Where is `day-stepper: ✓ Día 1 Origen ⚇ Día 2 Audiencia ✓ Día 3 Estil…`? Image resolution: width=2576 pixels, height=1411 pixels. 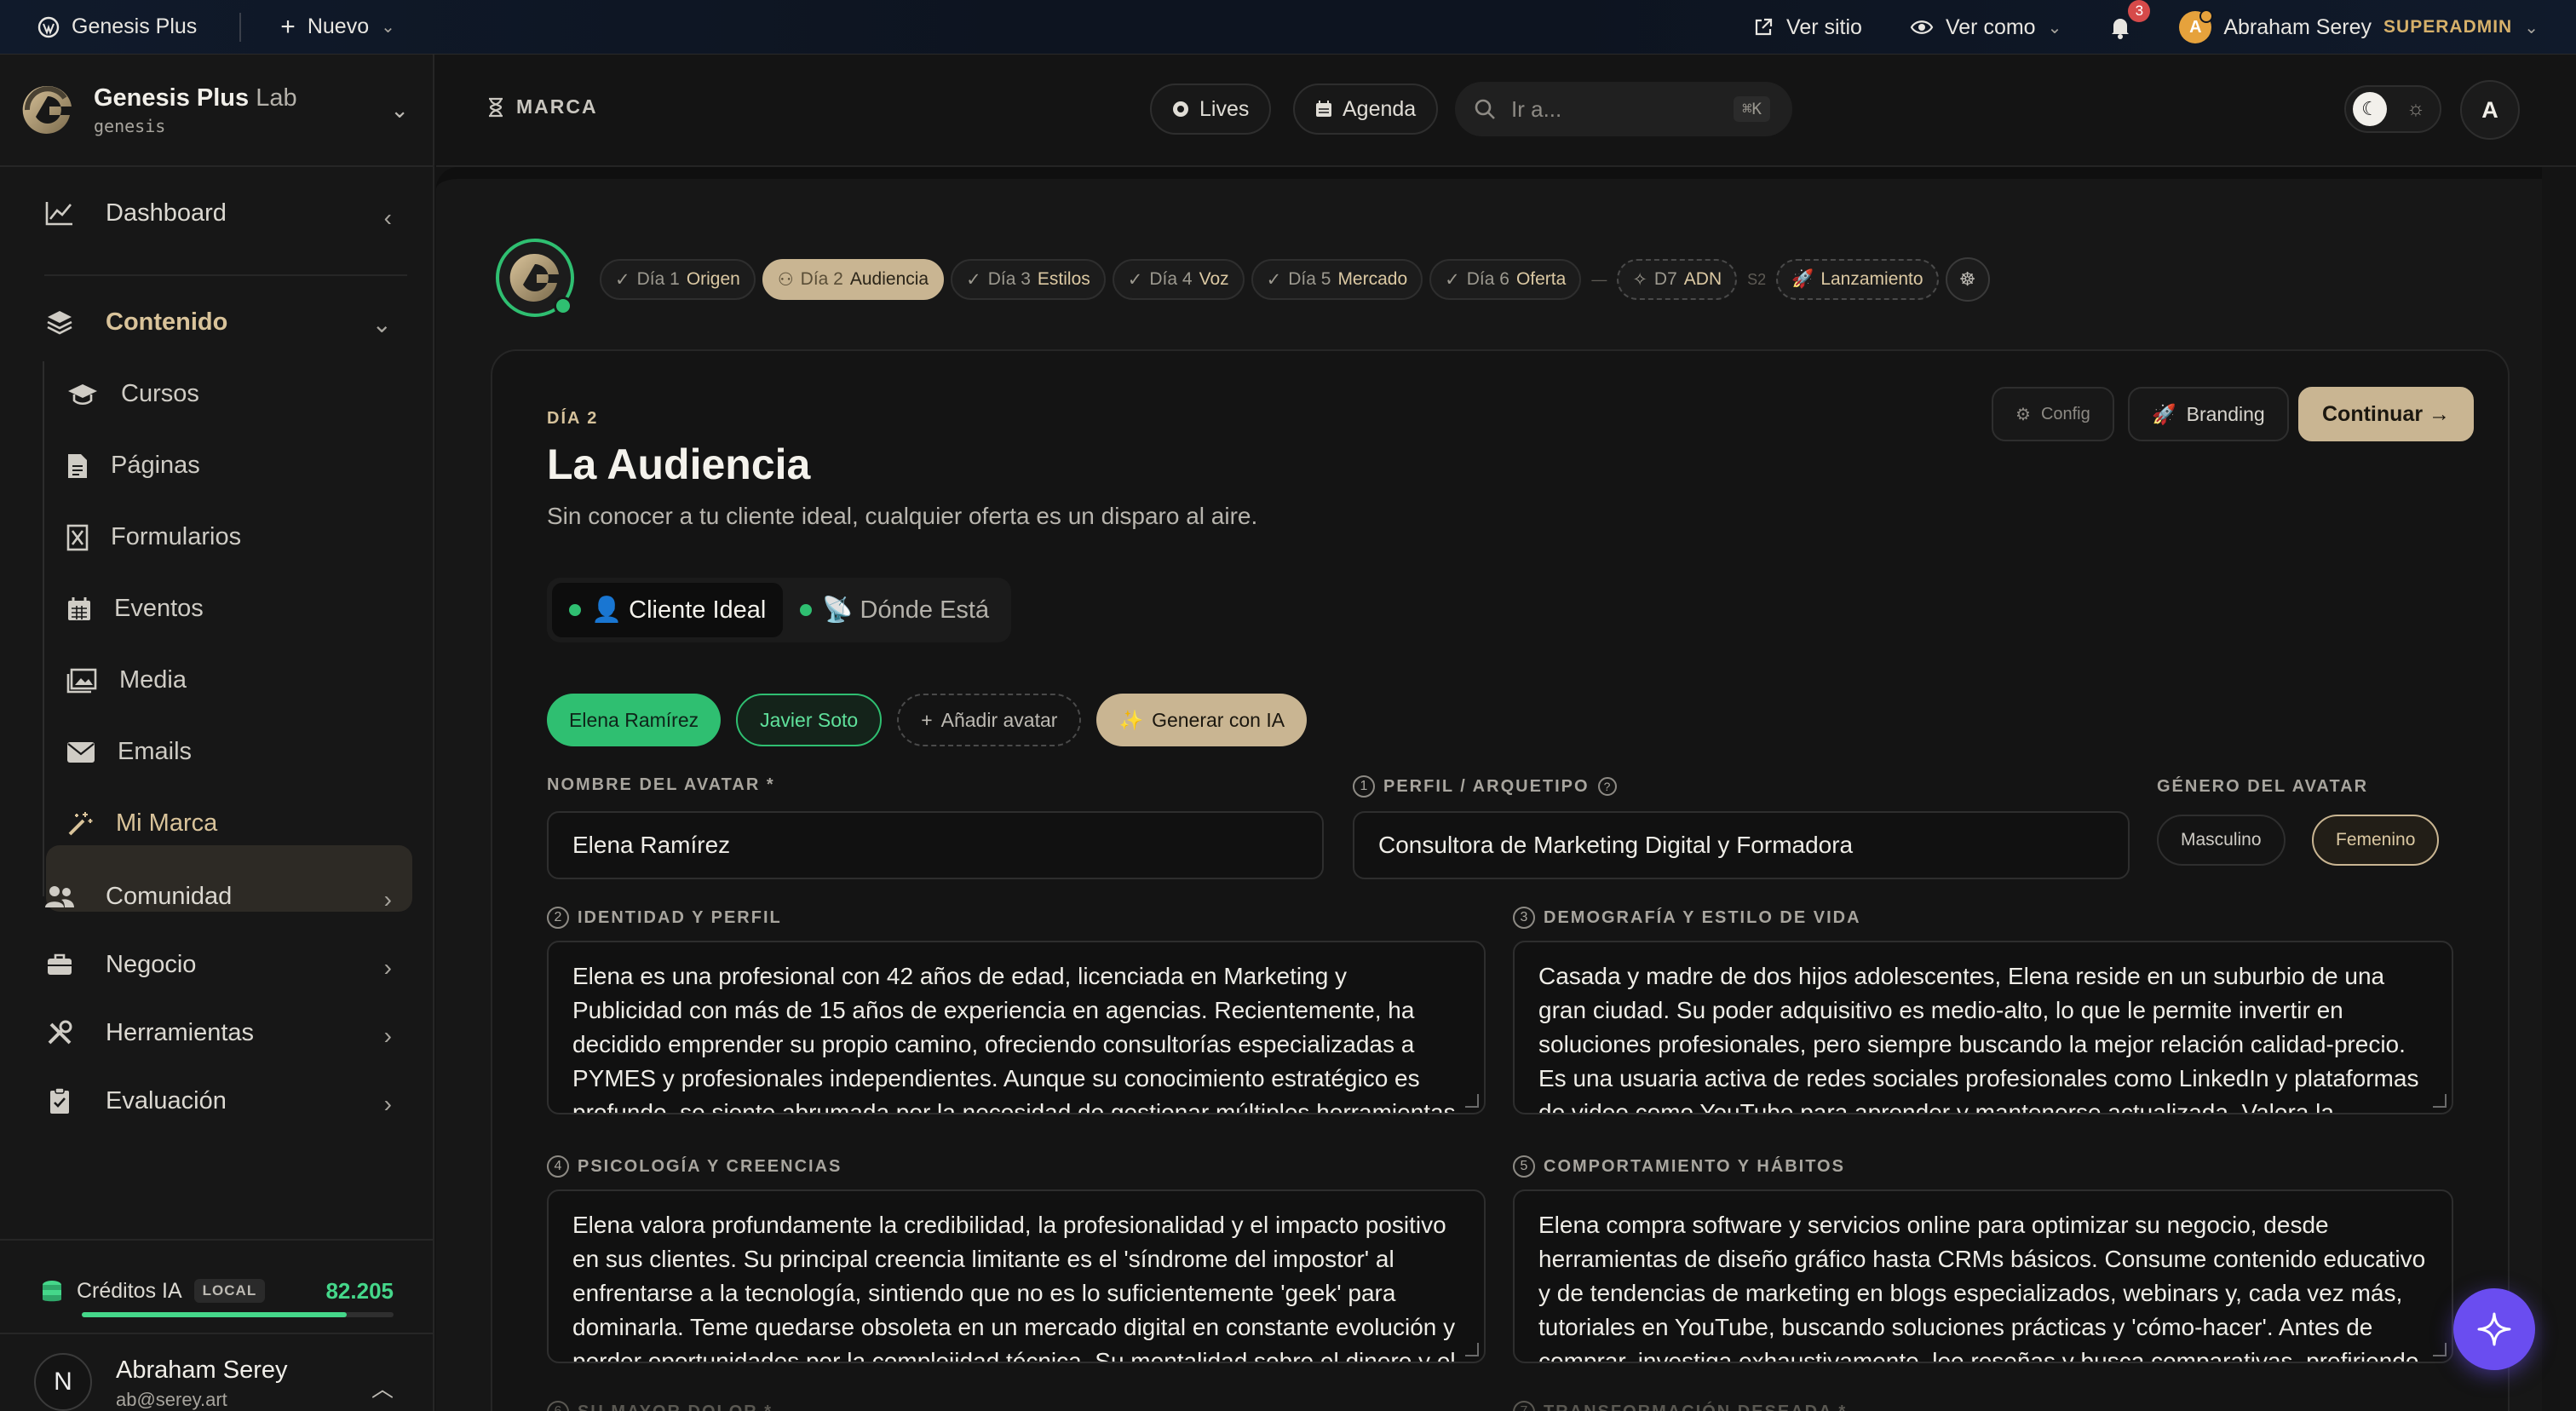
day-stepper: ✓ Día 1 Origen ⚇ Día 2 Audiencia ✓ Día 3 Estil… is located at coordinates (1295, 279).